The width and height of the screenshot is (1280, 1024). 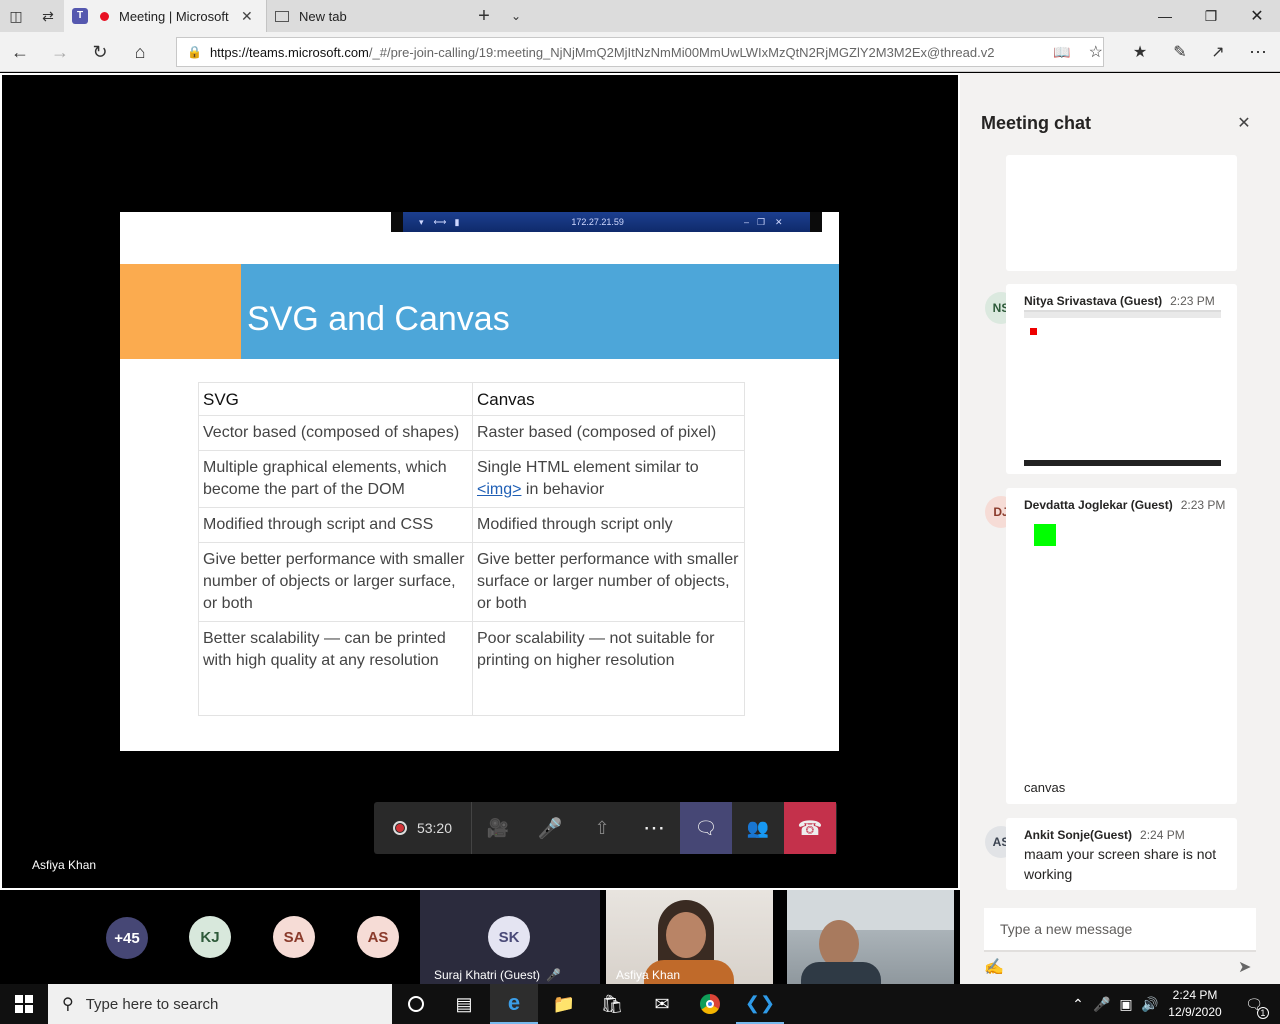 What do you see at coordinates (514, 1004) in the screenshot?
I see `edge-browser-icon: e` at bounding box center [514, 1004].